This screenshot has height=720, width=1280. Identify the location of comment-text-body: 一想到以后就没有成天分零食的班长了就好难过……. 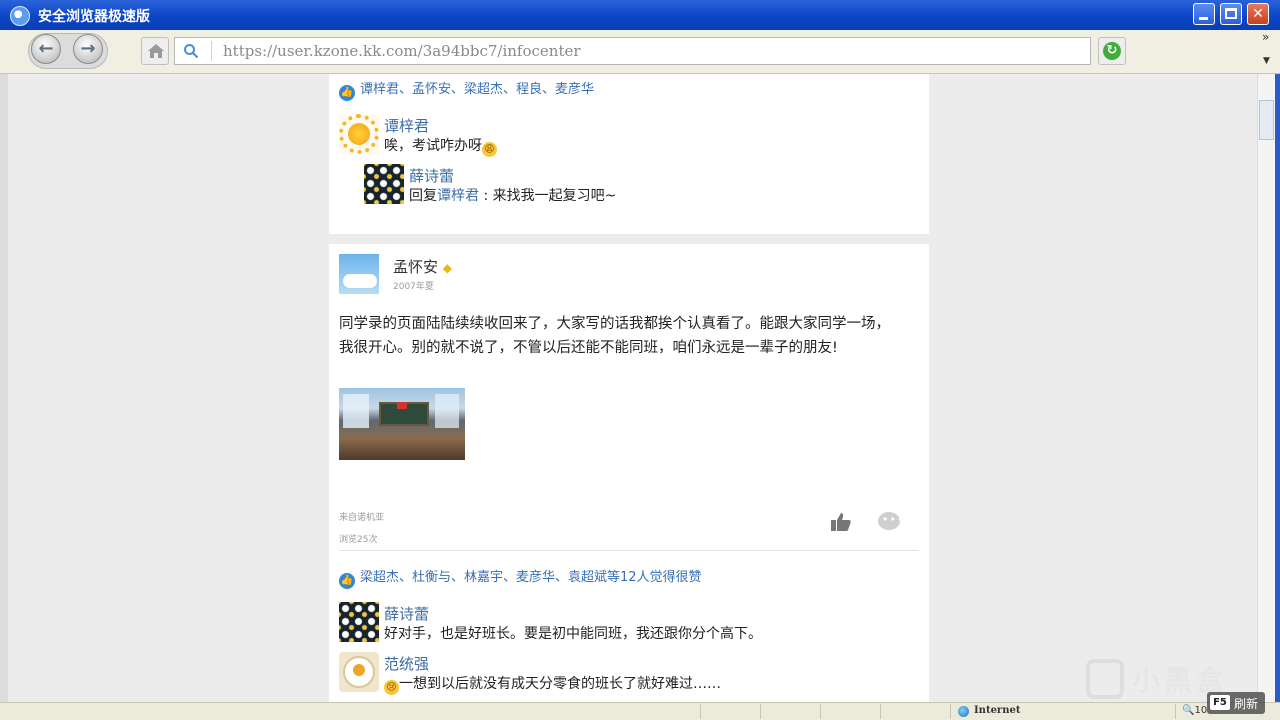
(560, 684).